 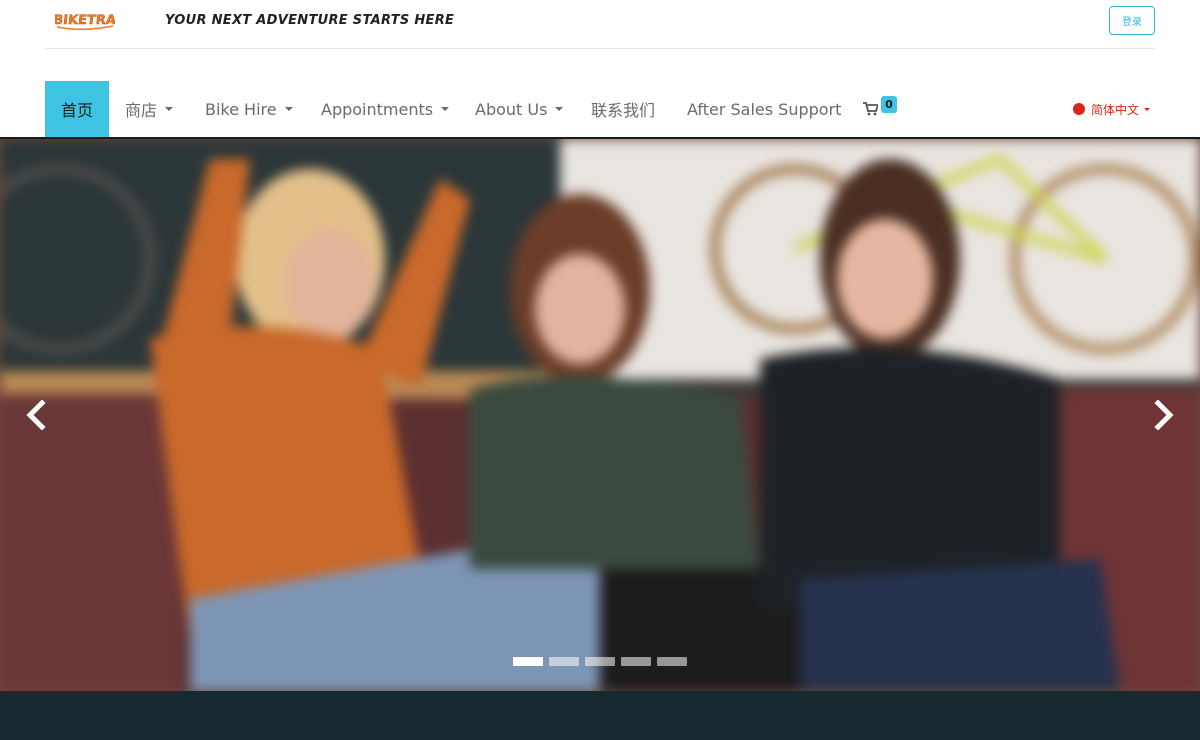 What do you see at coordinates (241, 109) in the screenshot?
I see `nav-item-label: Bike Hire` at bounding box center [241, 109].